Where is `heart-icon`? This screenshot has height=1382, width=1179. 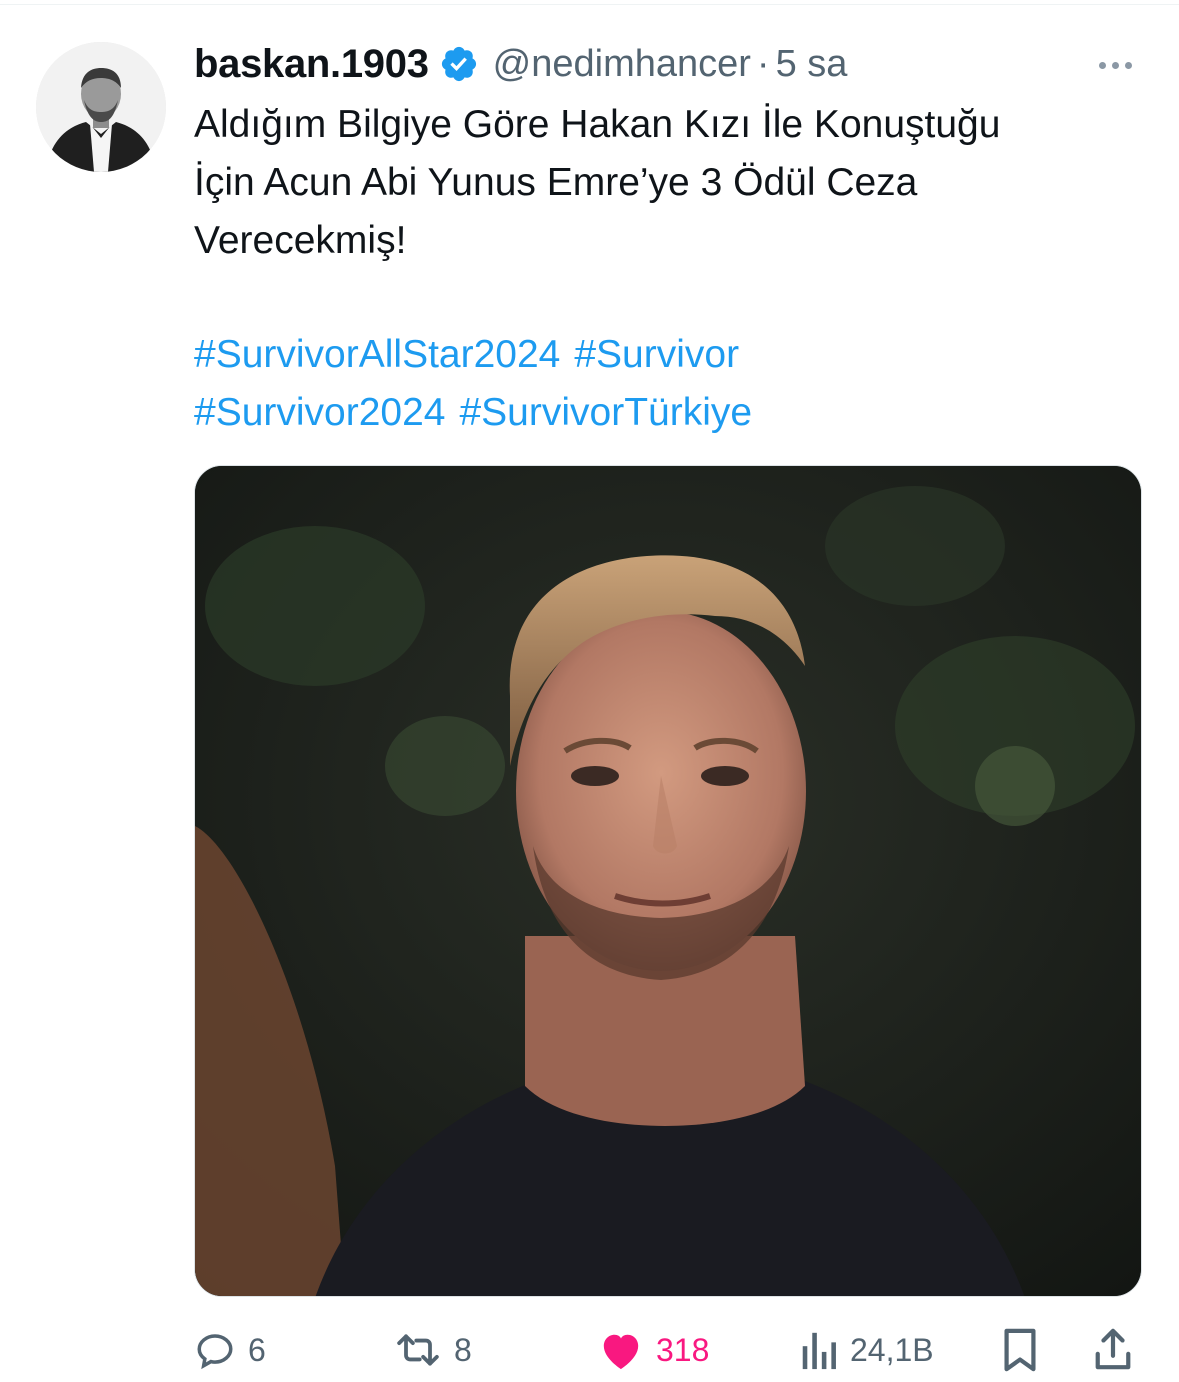 heart-icon is located at coordinates (621, 1352).